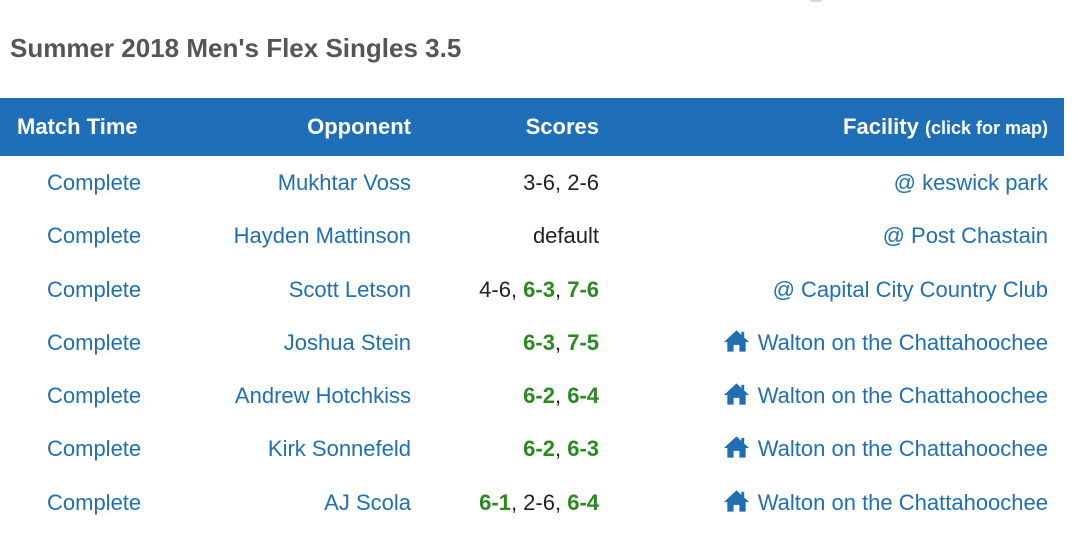  I want to click on header-facility-label: Facility, so click(881, 126).